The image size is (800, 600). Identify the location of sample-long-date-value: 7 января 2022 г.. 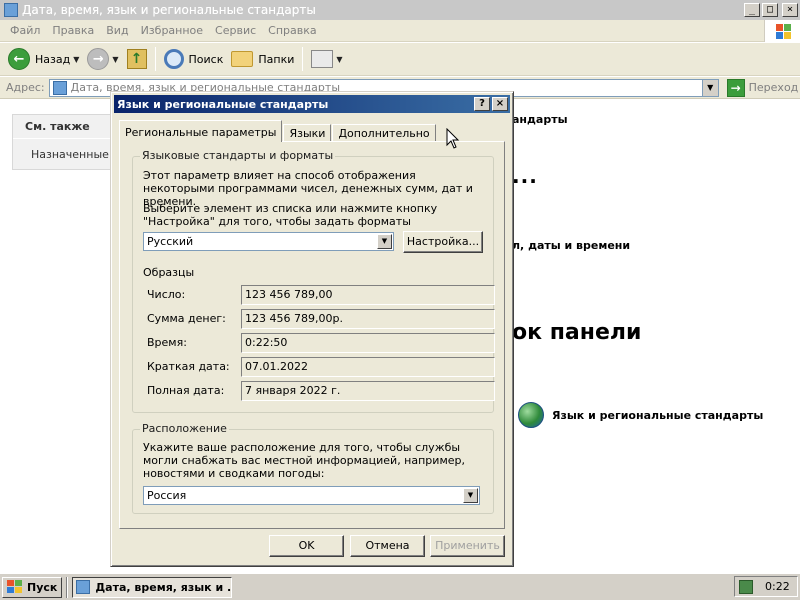
(368, 391).